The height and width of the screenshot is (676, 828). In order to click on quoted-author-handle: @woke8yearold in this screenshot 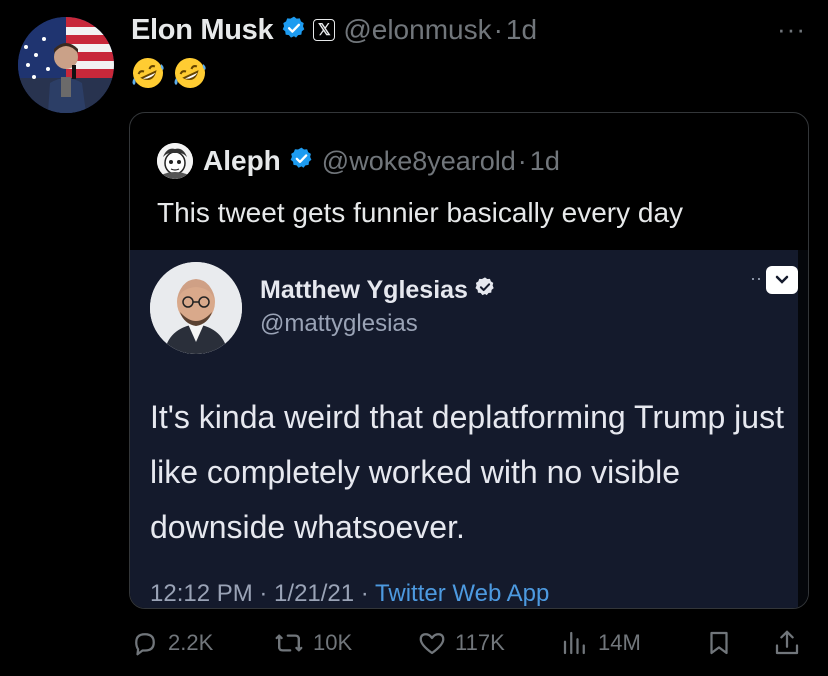, I will do `click(418, 160)`.